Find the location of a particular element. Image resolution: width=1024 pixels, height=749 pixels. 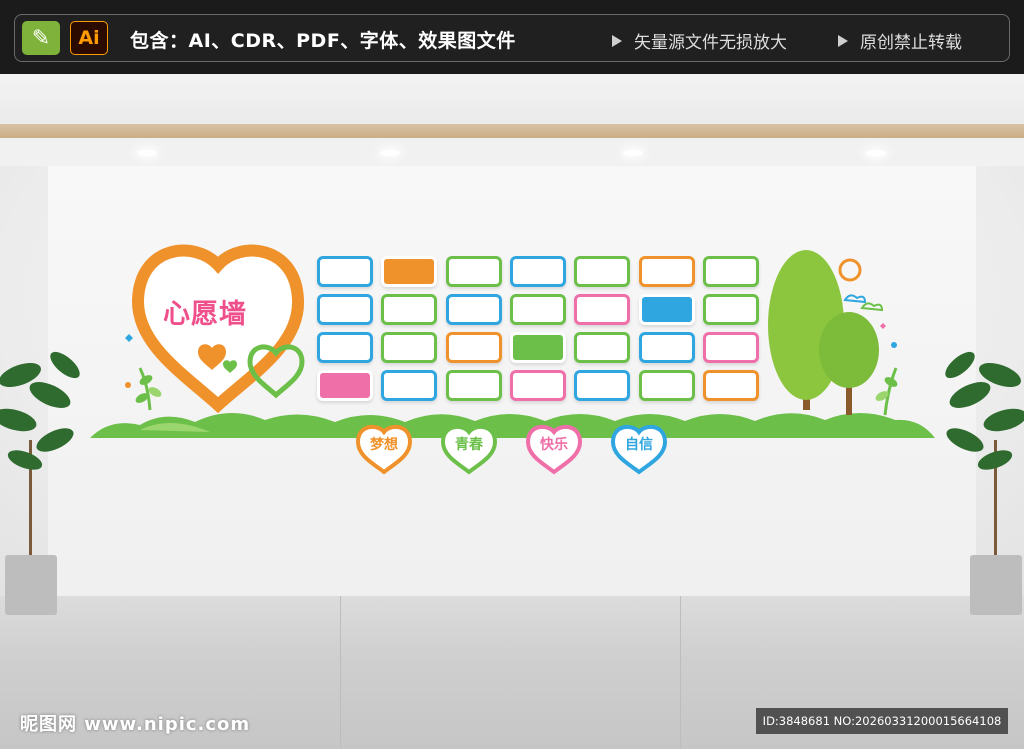

image-id-tag: ID:3848681 NO:20260331200015664108 is located at coordinates (882, 721).